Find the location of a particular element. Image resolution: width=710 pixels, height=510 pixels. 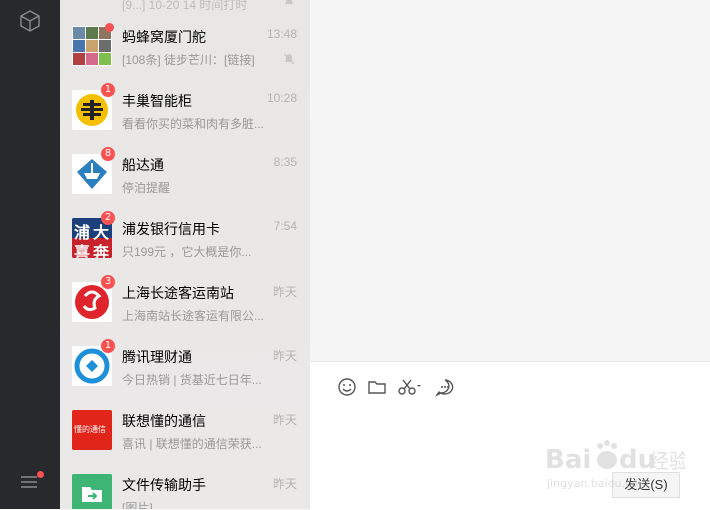

chat-item: 文件传输助手 昨天 [图片] is located at coordinates (185, 485).